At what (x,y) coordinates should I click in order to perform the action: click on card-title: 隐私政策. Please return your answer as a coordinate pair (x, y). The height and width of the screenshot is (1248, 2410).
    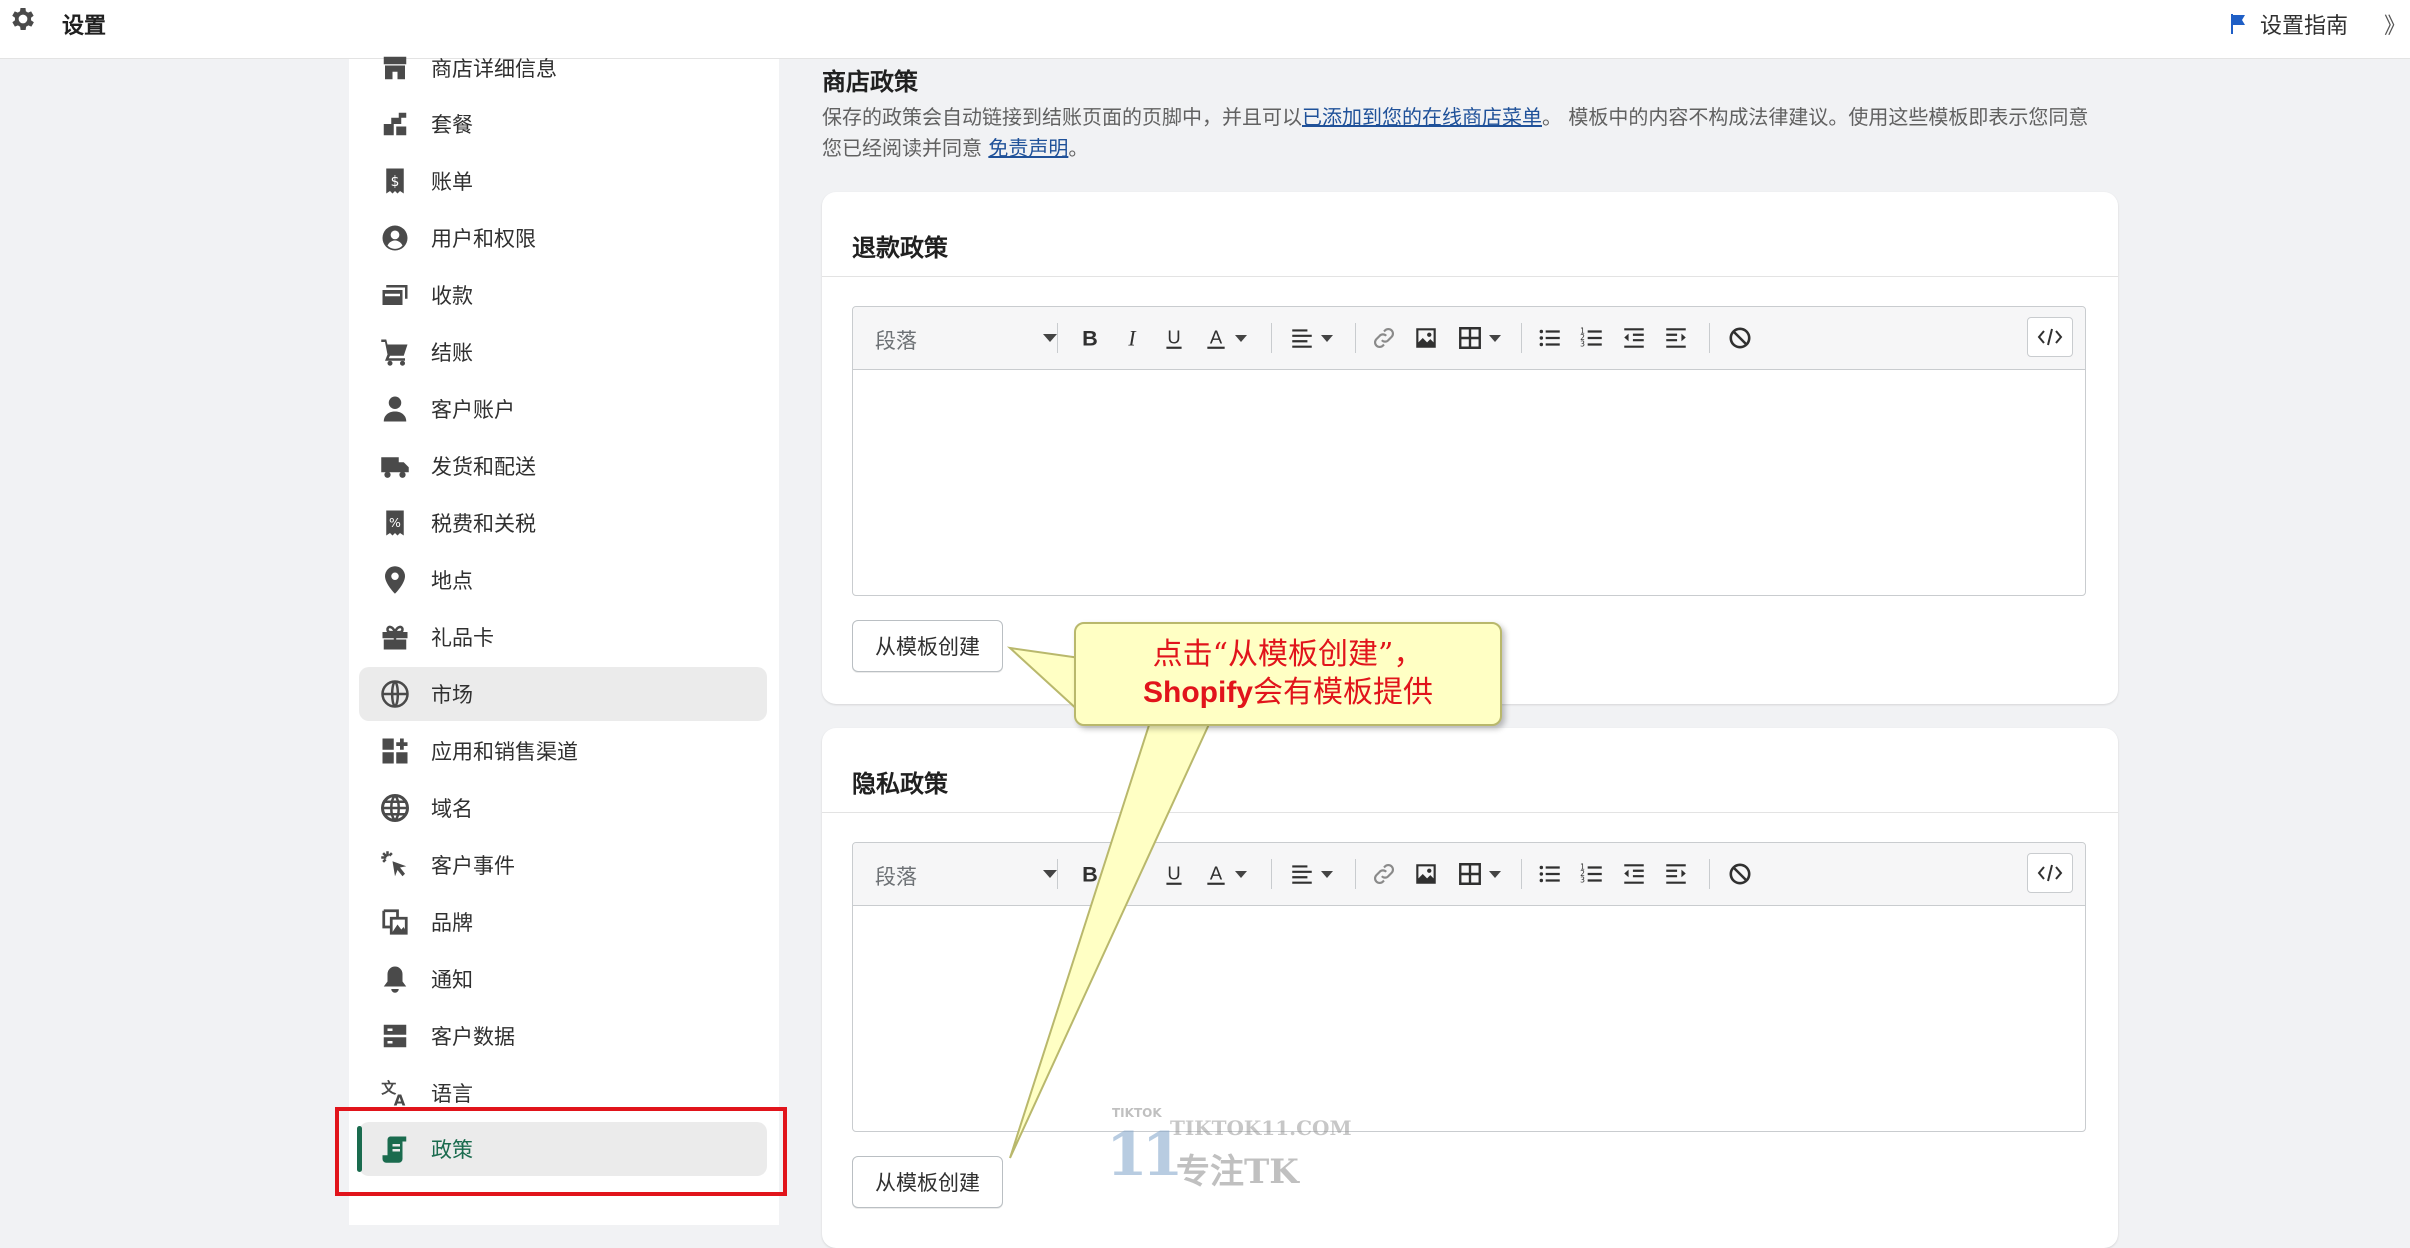
    Looking at the image, I should click on (900, 784).